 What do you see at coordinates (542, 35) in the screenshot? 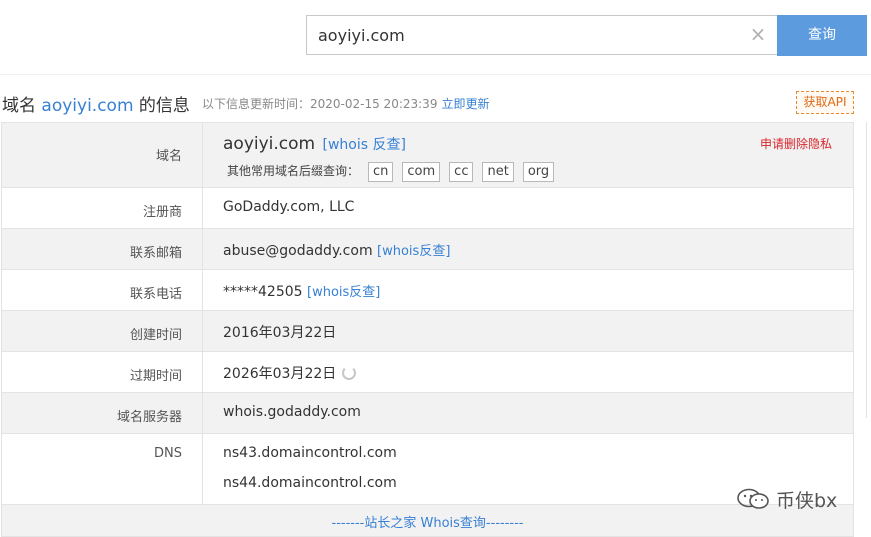
I see `domain-search-input` at bounding box center [542, 35].